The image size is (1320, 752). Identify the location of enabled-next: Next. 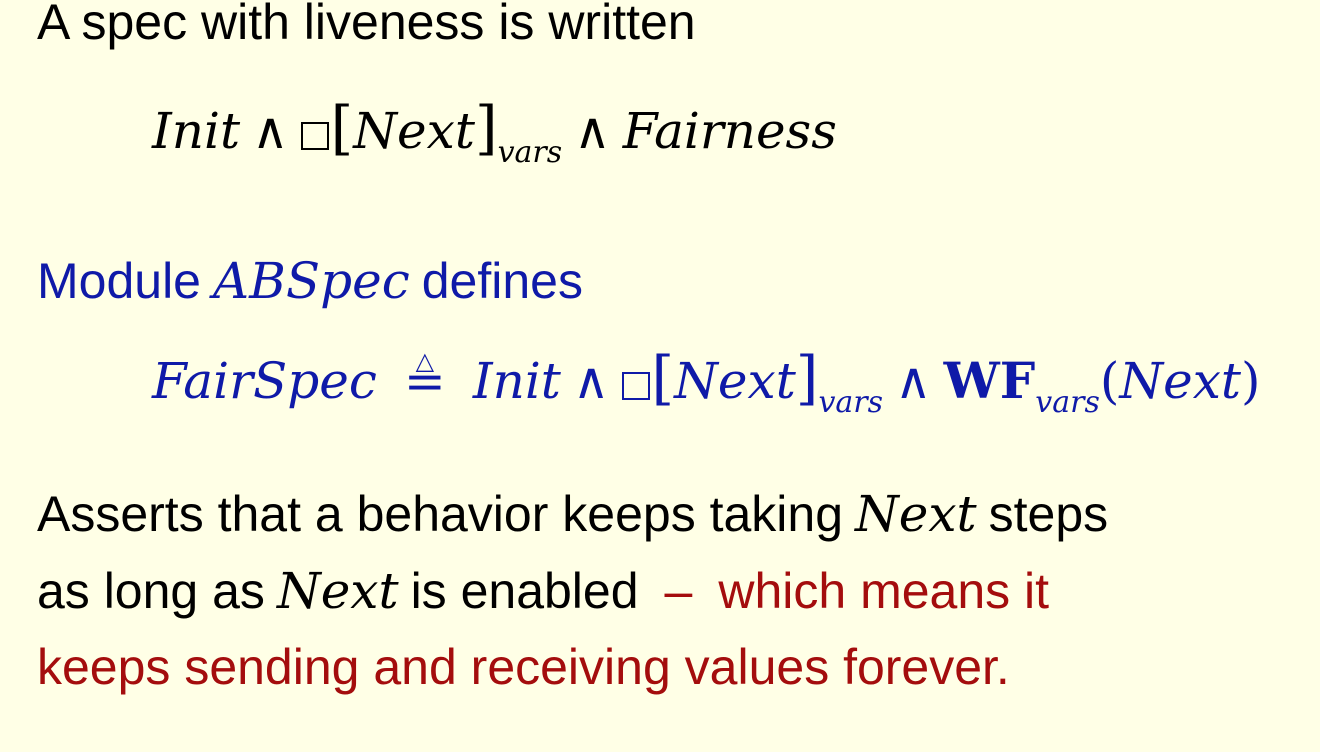
(337, 591).